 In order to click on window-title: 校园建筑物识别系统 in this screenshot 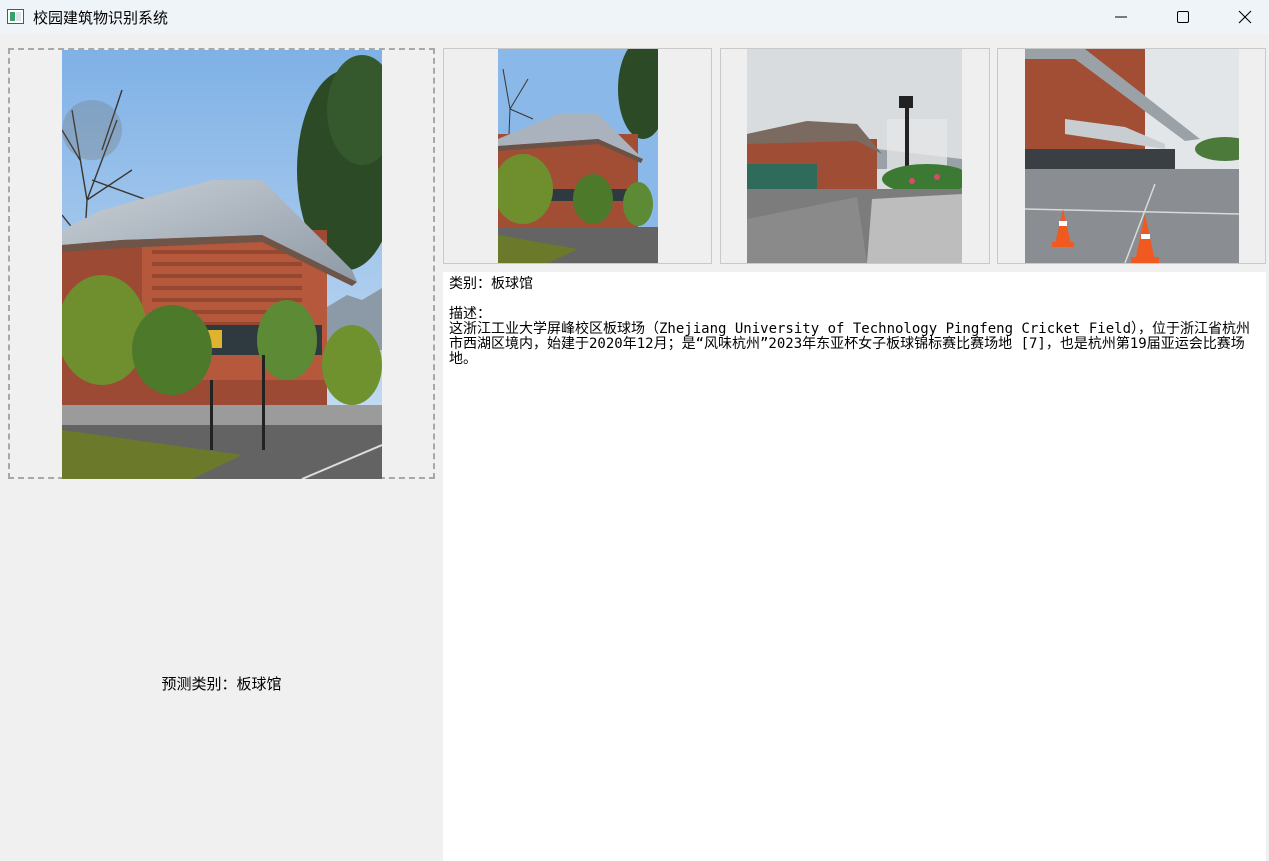, I will do `click(101, 18)`.